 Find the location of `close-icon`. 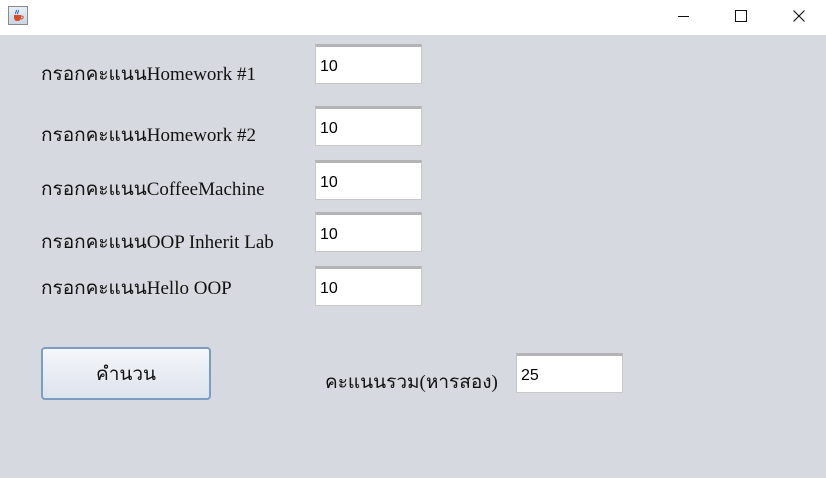

close-icon is located at coordinates (799, 16).